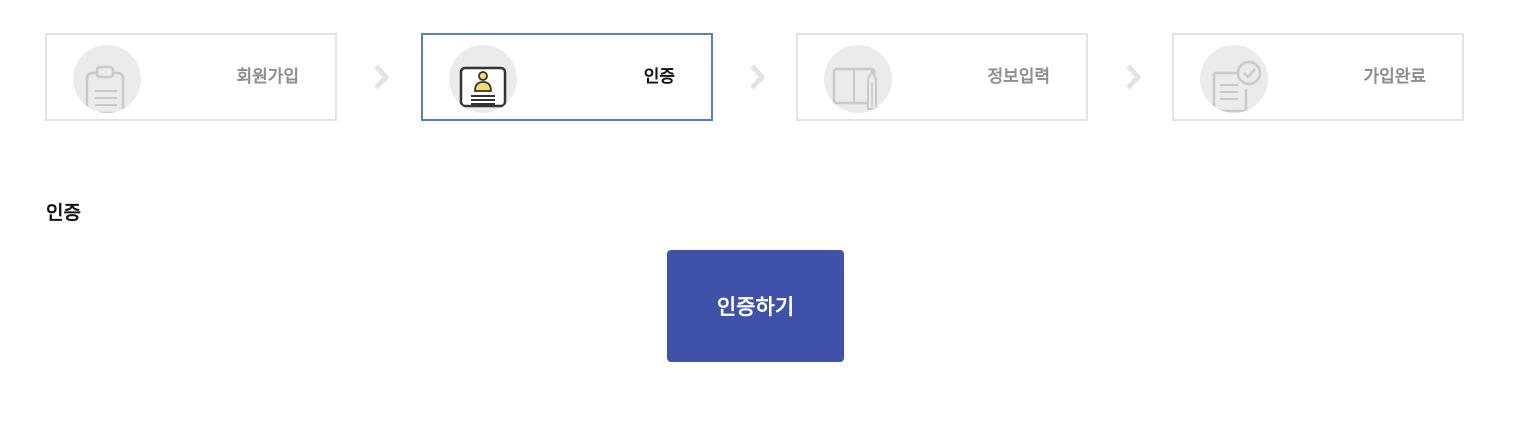  I want to click on step-info-entry: 정보입력, so click(942, 77).